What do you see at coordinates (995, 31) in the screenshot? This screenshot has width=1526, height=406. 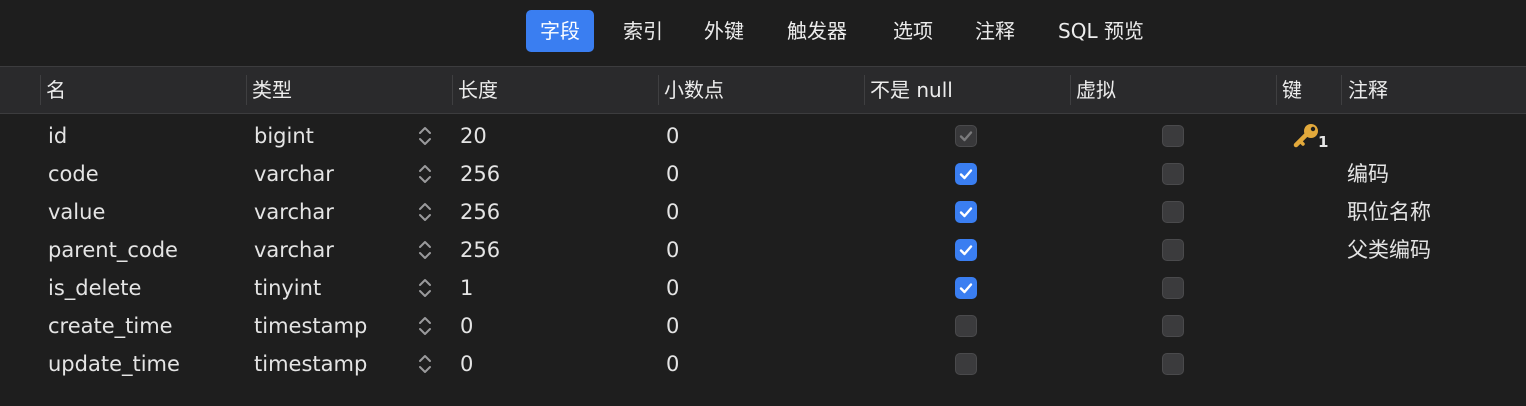 I see `tab-comment: 注释` at bounding box center [995, 31].